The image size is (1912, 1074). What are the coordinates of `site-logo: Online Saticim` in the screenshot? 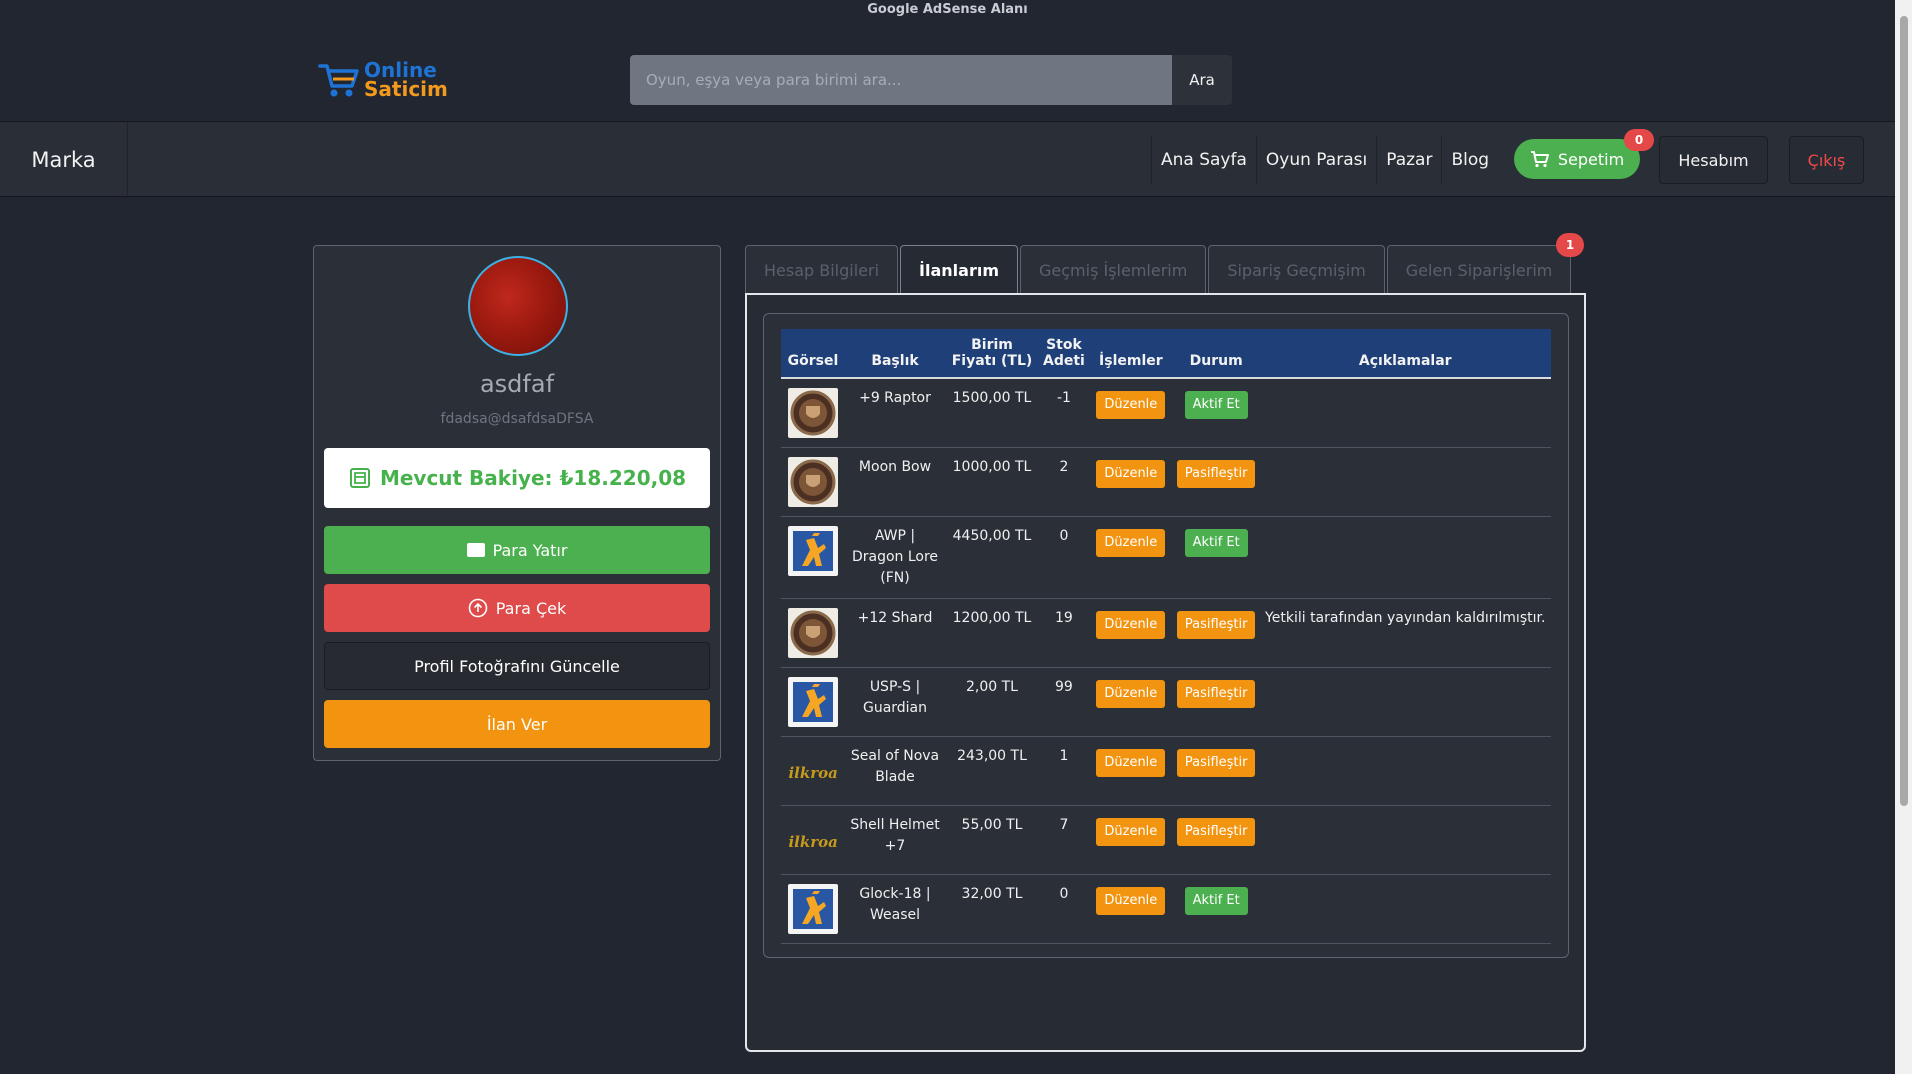 It's located at (383, 80).